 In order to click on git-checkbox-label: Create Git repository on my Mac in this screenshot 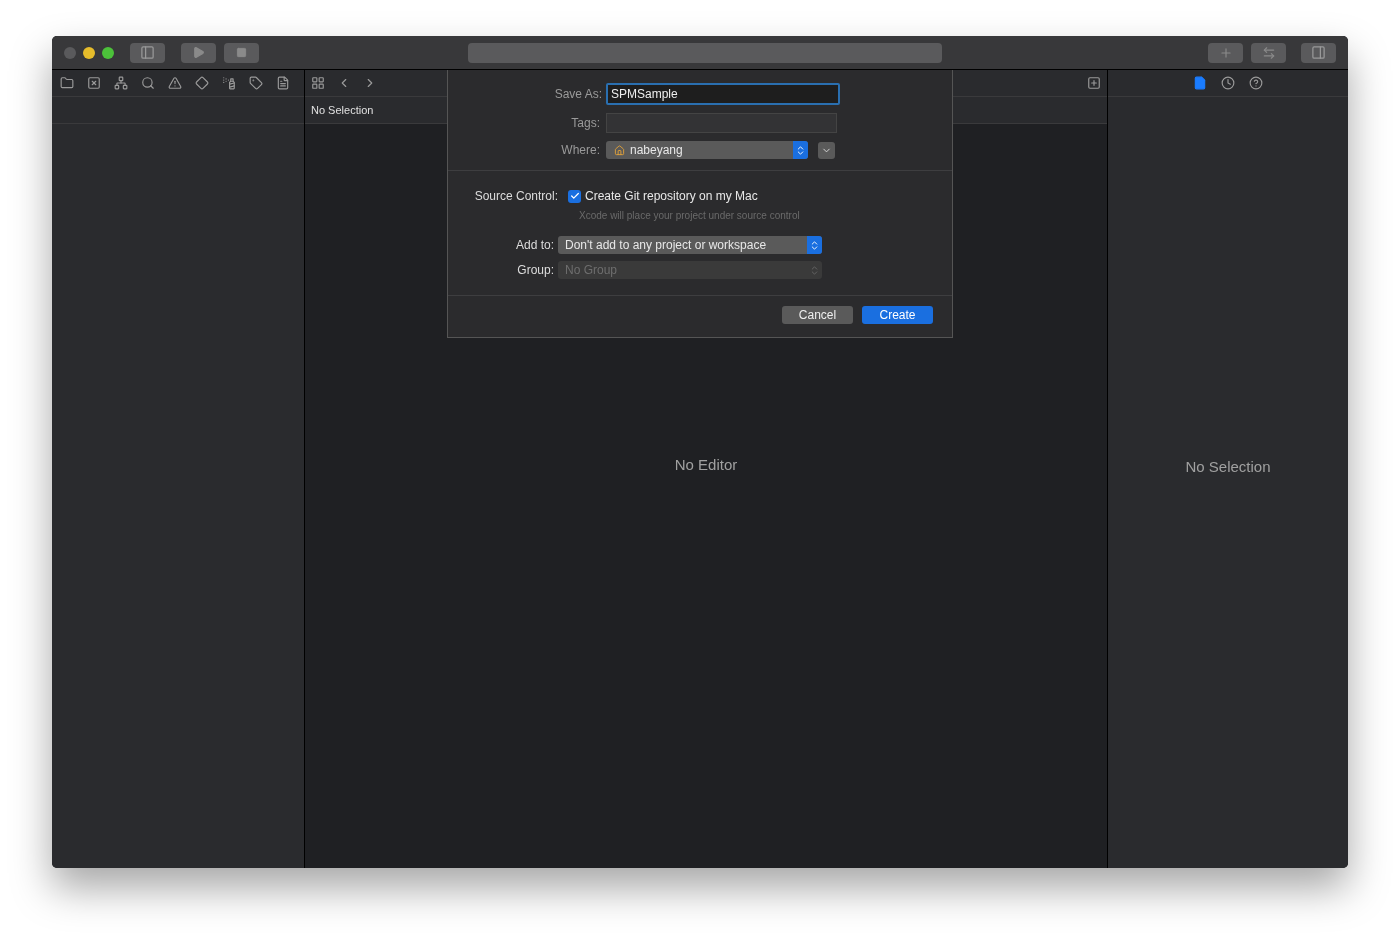, I will do `click(671, 196)`.